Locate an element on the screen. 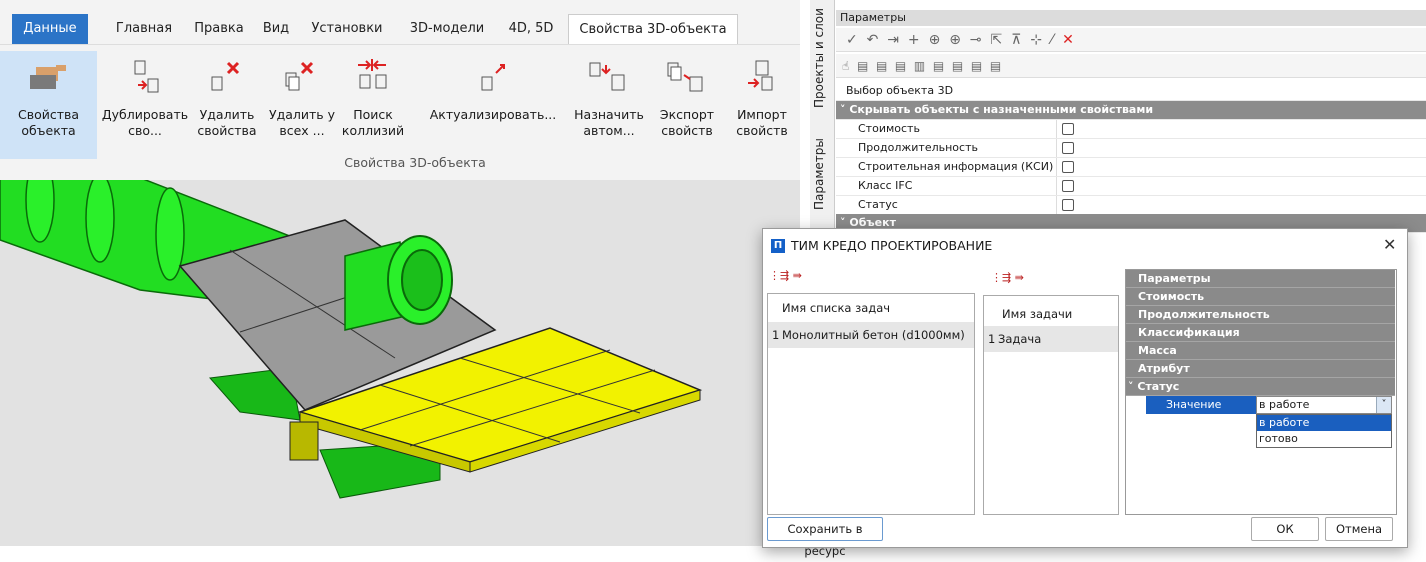 The height and width of the screenshot is (562, 1426). category-row: Масса is located at coordinates (1260, 351).